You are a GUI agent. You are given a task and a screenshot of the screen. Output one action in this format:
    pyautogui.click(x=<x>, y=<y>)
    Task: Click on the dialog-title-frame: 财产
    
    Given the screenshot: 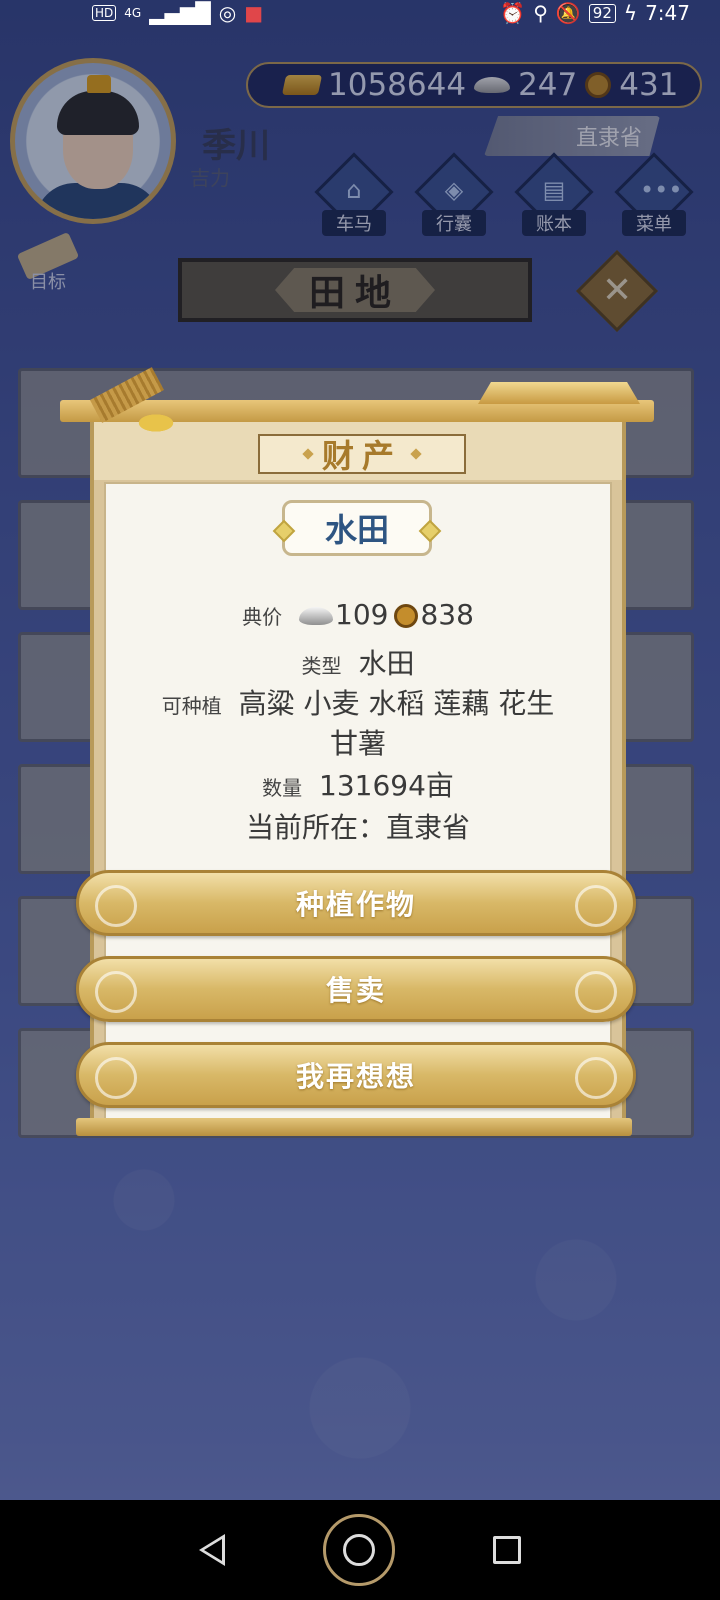 What is the action you would take?
    pyautogui.click(x=362, y=454)
    